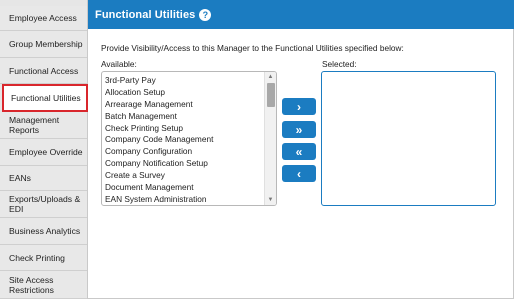 The width and height of the screenshot is (514, 299). I want to click on page-title: Functional Utilities, so click(145, 14).